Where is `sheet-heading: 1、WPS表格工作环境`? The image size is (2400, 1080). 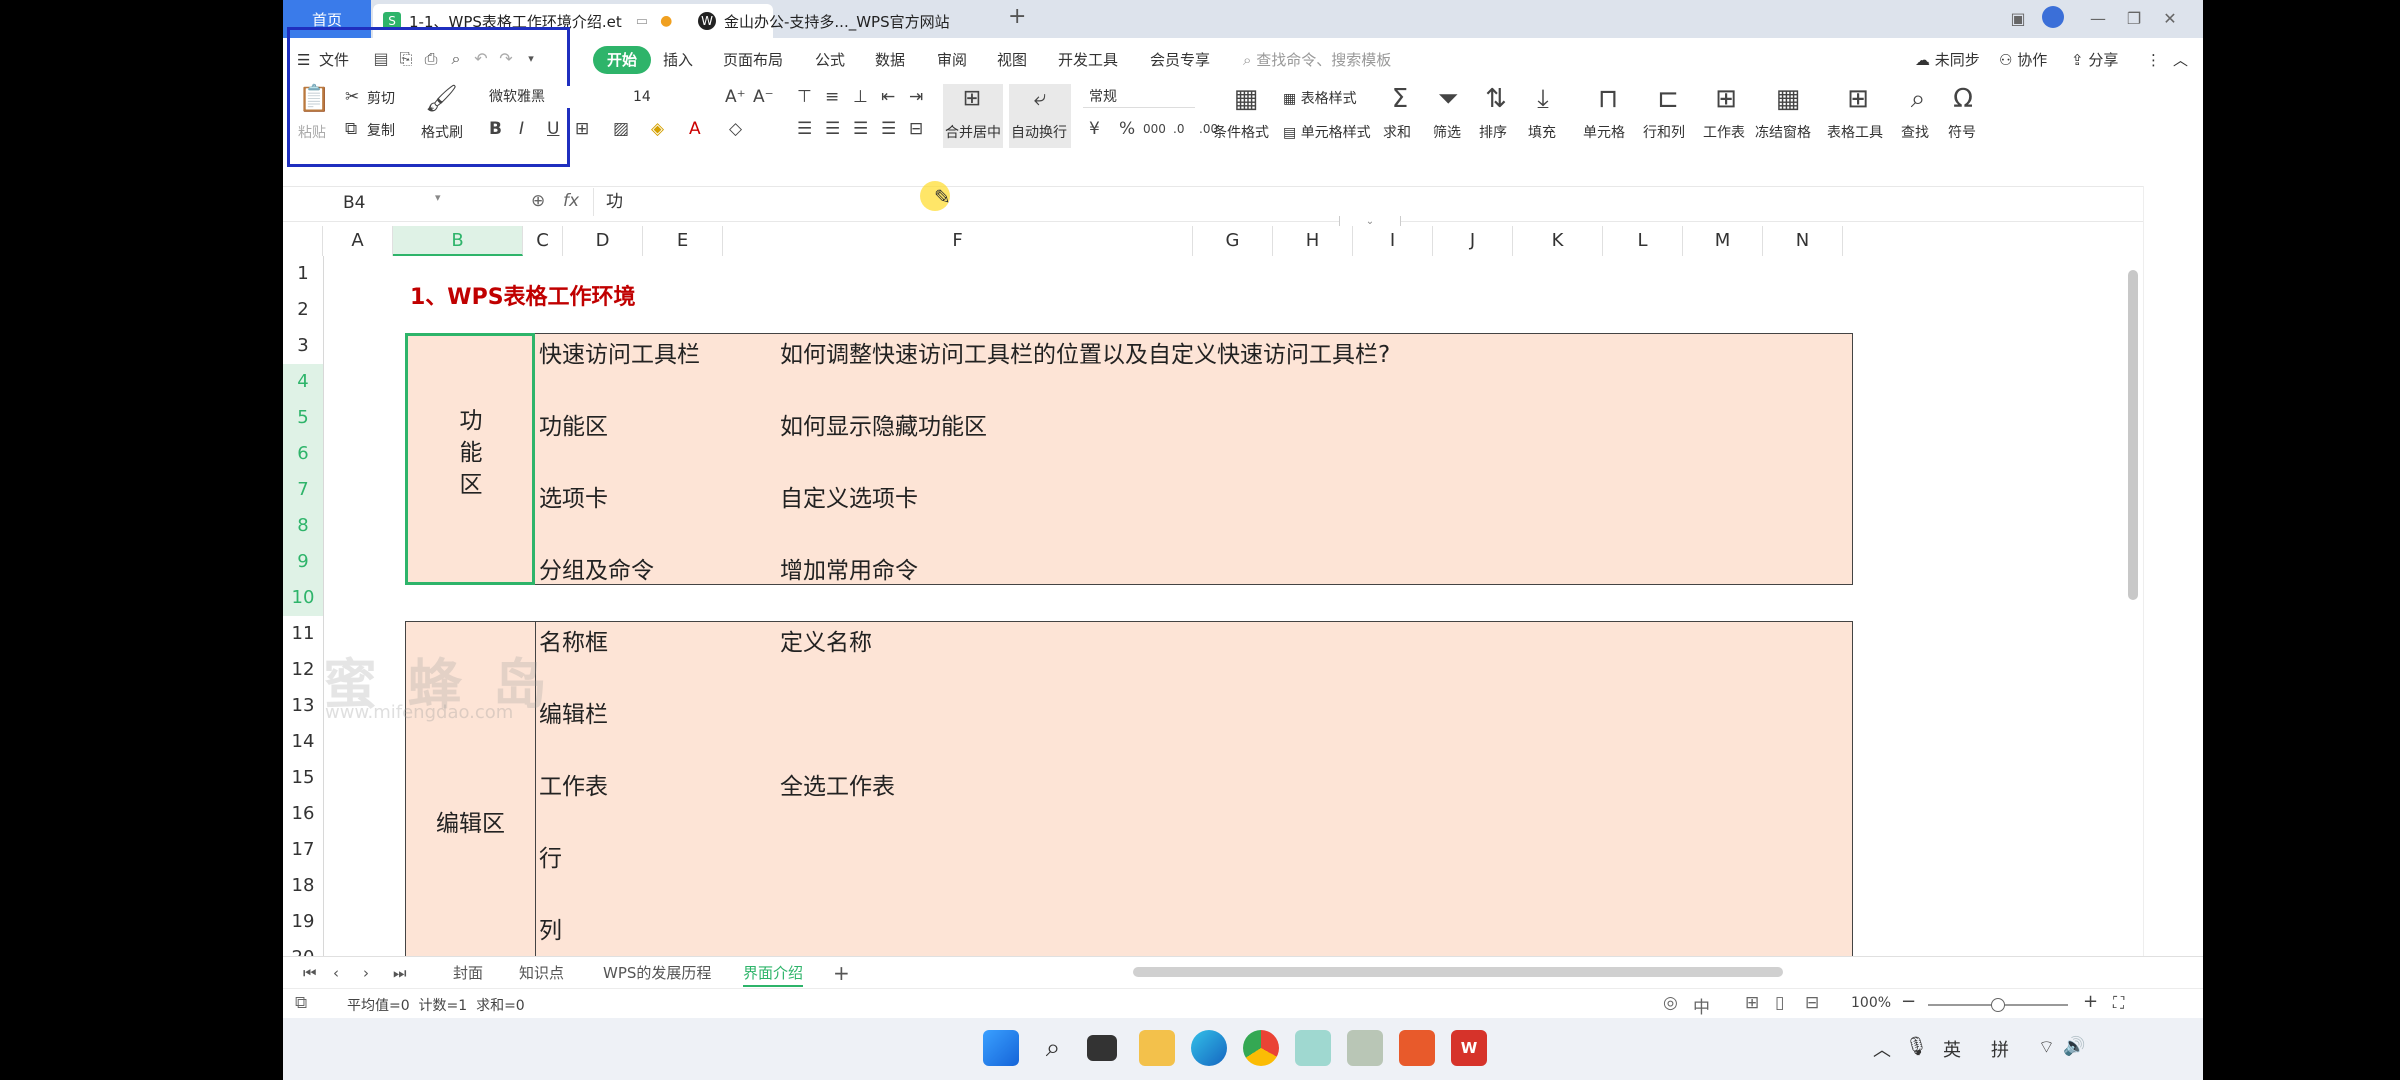 sheet-heading: 1、WPS表格工作环境 is located at coordinates (523, 295).